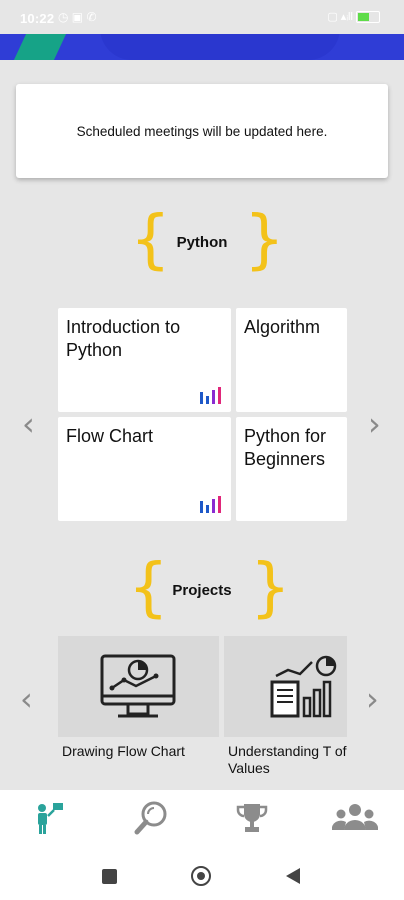 This screenshot has height=900, width=404. I want to click on courses-prev-arrow-icon: ‹, so click(28, 424).